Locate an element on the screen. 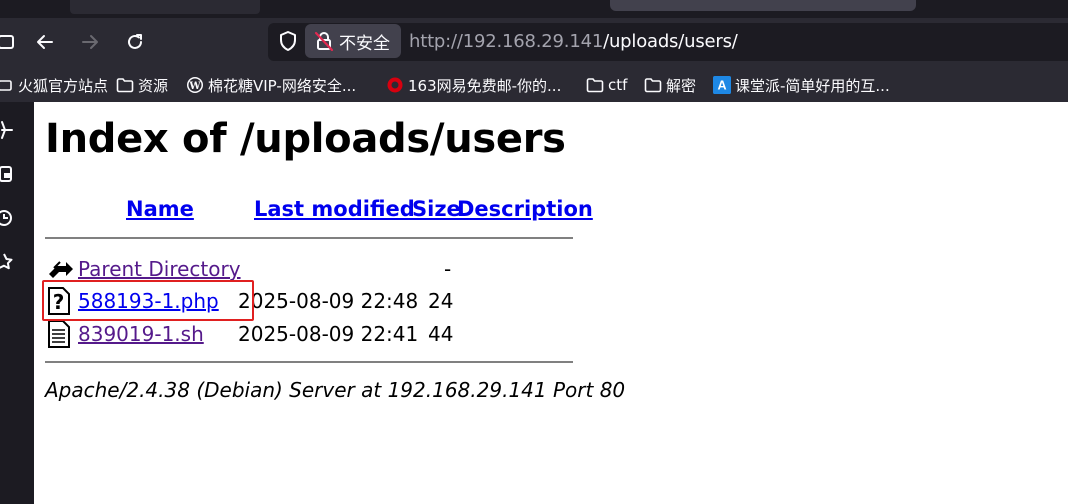 The height and width of the screenshot is (504, 1068). browser-sidebar is located at coordinates (17, 303).